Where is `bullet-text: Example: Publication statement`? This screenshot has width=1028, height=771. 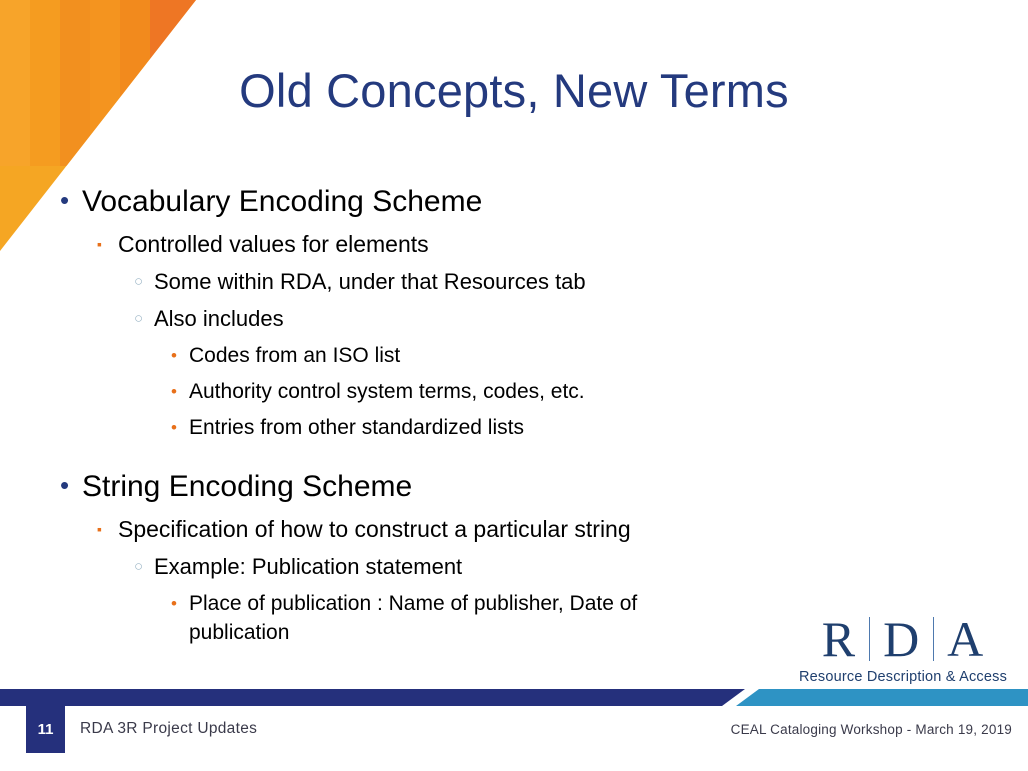 bullet-text: Example: Publication statement is located at coordinates (308, 566).